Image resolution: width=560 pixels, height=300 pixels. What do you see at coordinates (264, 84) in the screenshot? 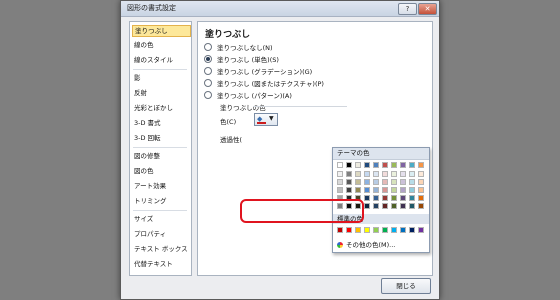
I see `radio-picture-fill: 塗りつぶし (図またはテクスチャ)(P)` at bounding box center [264, 84].